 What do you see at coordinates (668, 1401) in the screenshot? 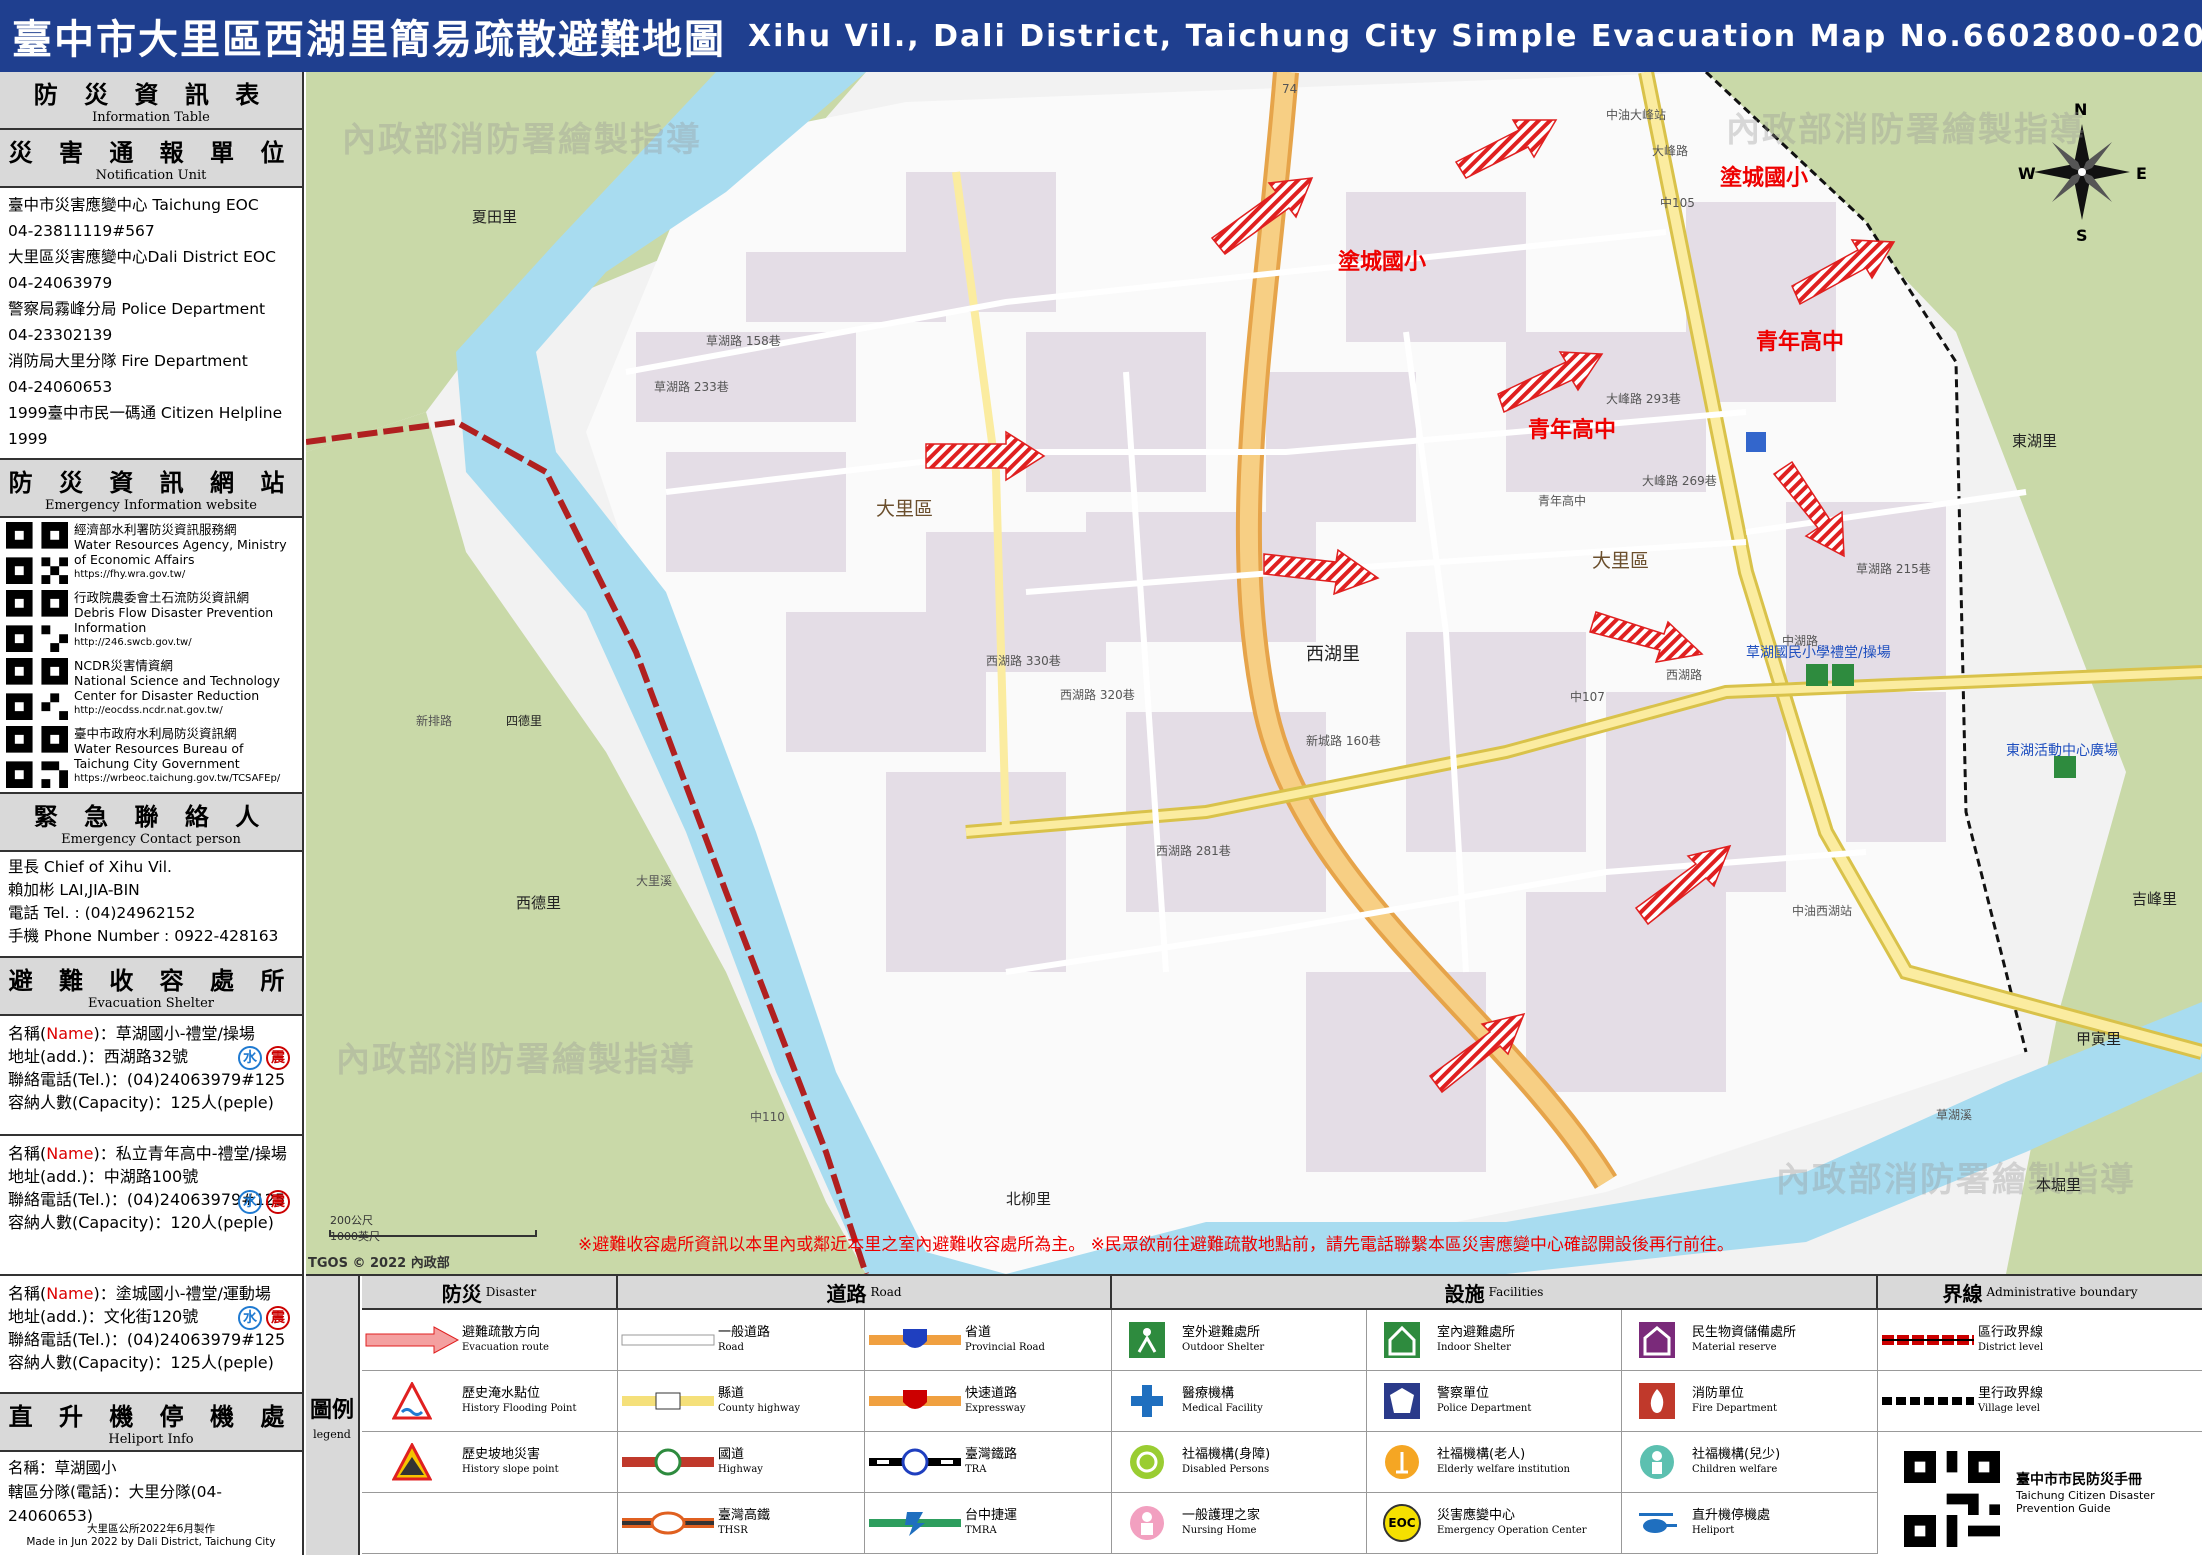
I see `county-highway-symbol` at bounding box center [668, 1401].